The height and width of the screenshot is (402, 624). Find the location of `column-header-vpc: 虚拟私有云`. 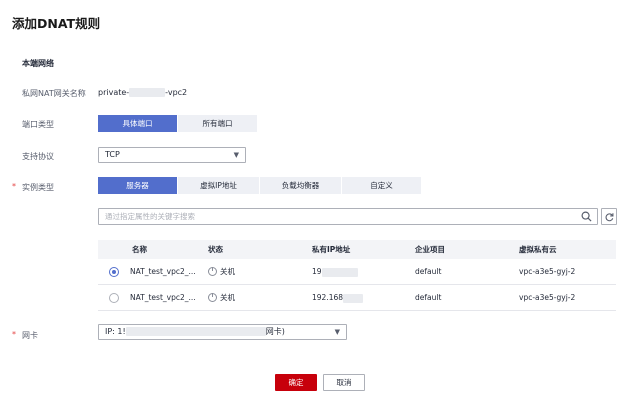

column-header-vpc: 虚拟私有云 is located at coordinates (538, 249).